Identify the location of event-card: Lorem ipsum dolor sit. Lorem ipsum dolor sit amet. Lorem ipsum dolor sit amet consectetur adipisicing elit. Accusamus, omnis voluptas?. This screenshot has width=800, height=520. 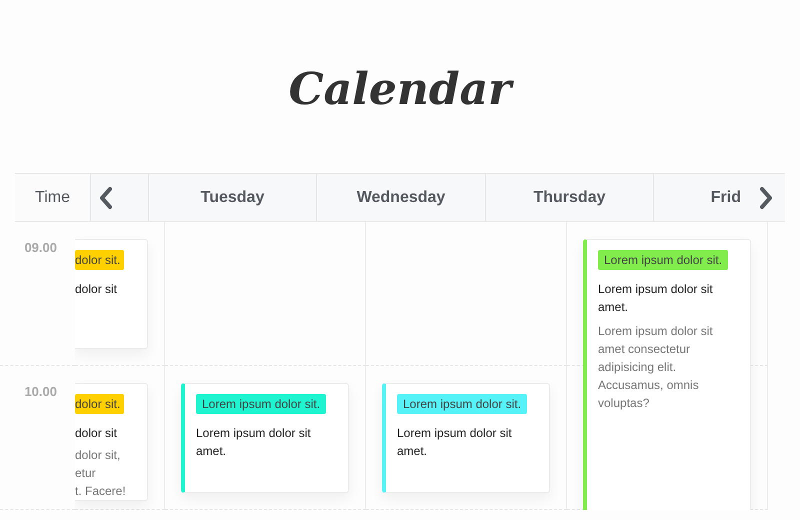
(667, 374).